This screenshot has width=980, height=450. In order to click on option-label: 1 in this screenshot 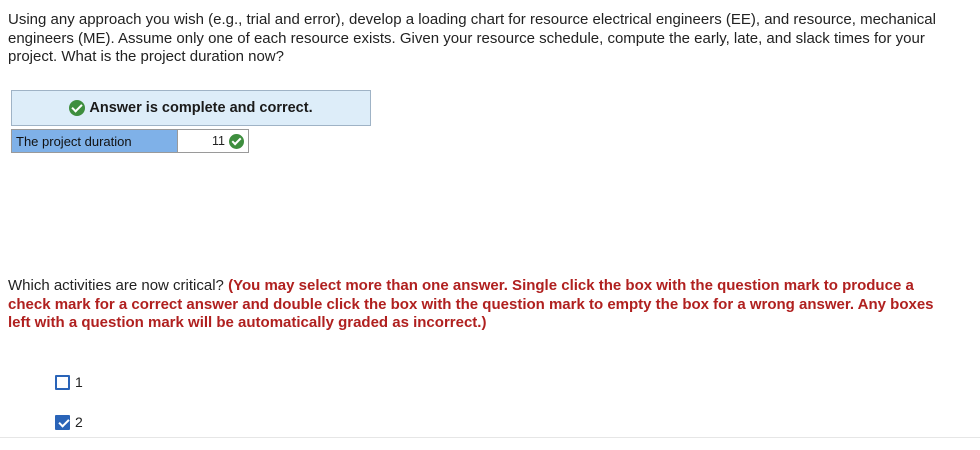, I will do `click(79, 382)`.